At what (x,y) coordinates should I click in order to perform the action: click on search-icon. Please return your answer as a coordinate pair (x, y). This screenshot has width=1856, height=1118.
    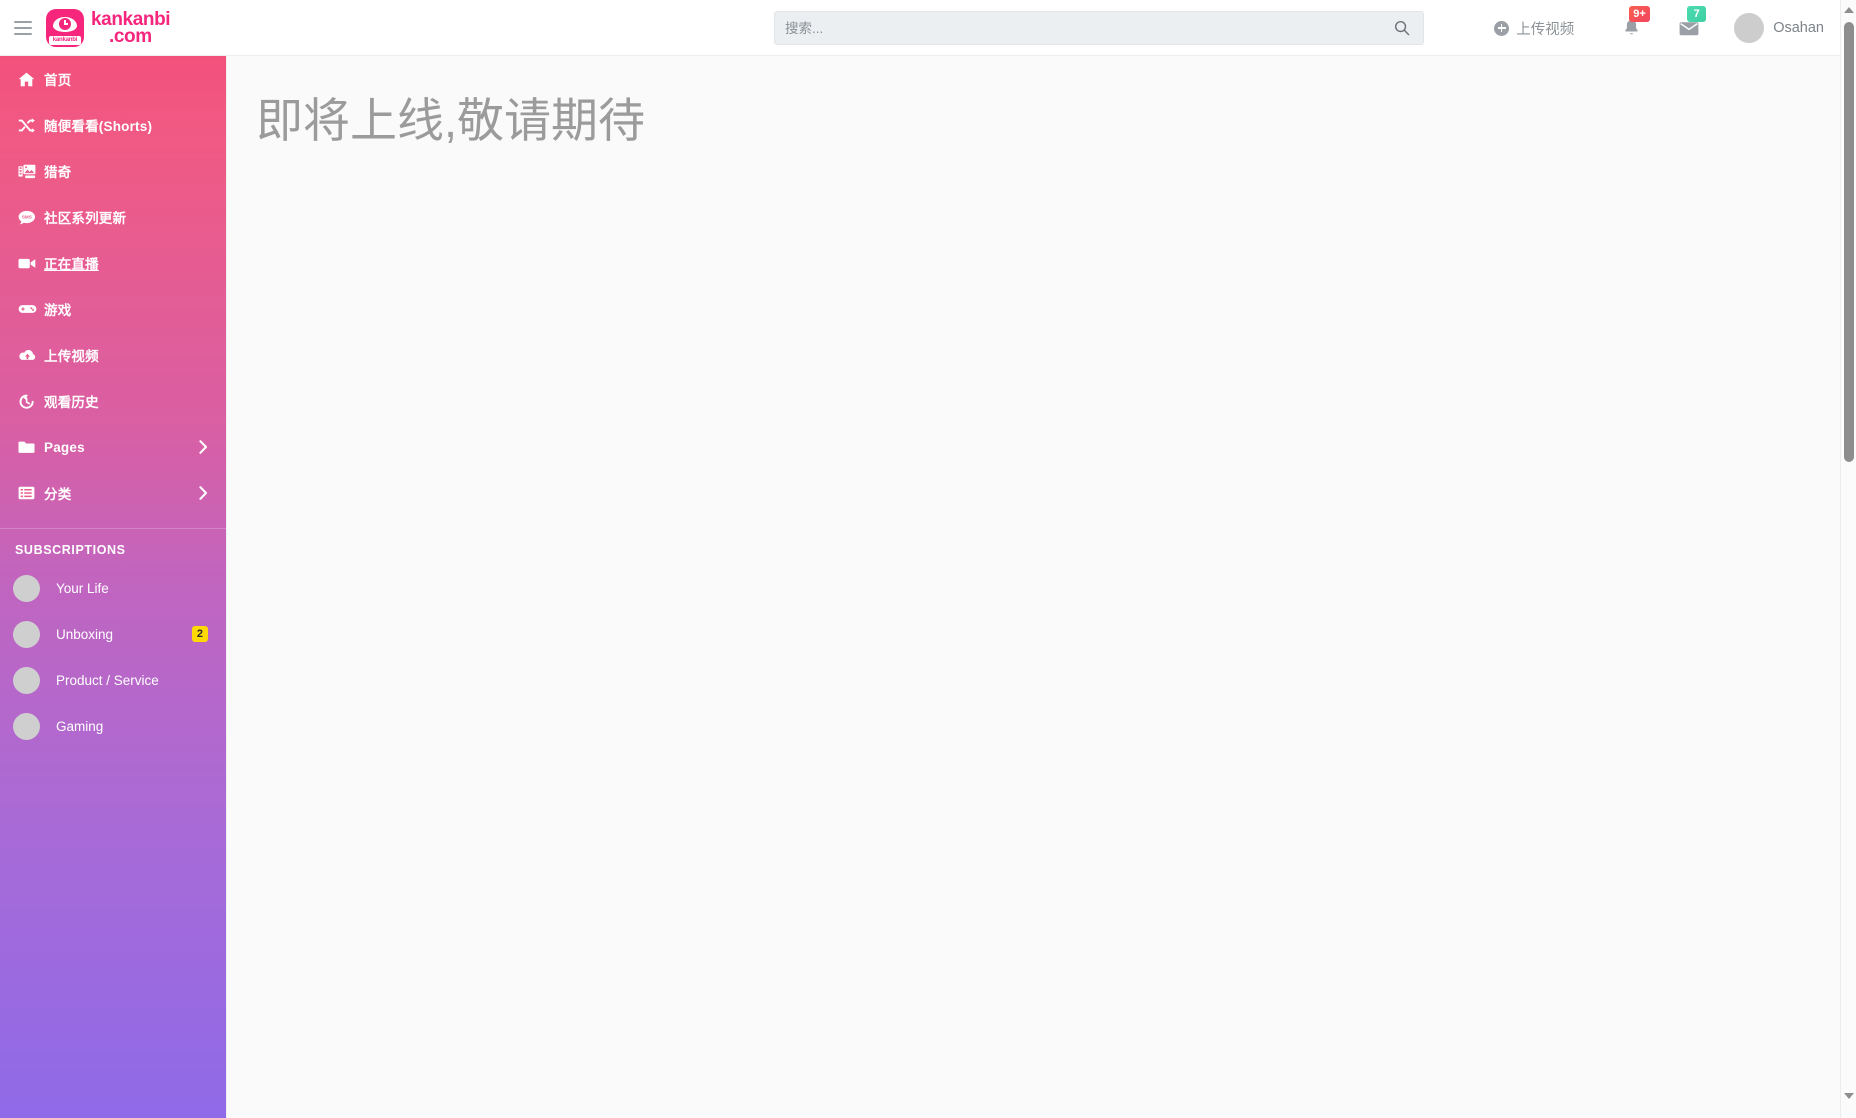
    Looking at the image, I should click on (1402, 28).